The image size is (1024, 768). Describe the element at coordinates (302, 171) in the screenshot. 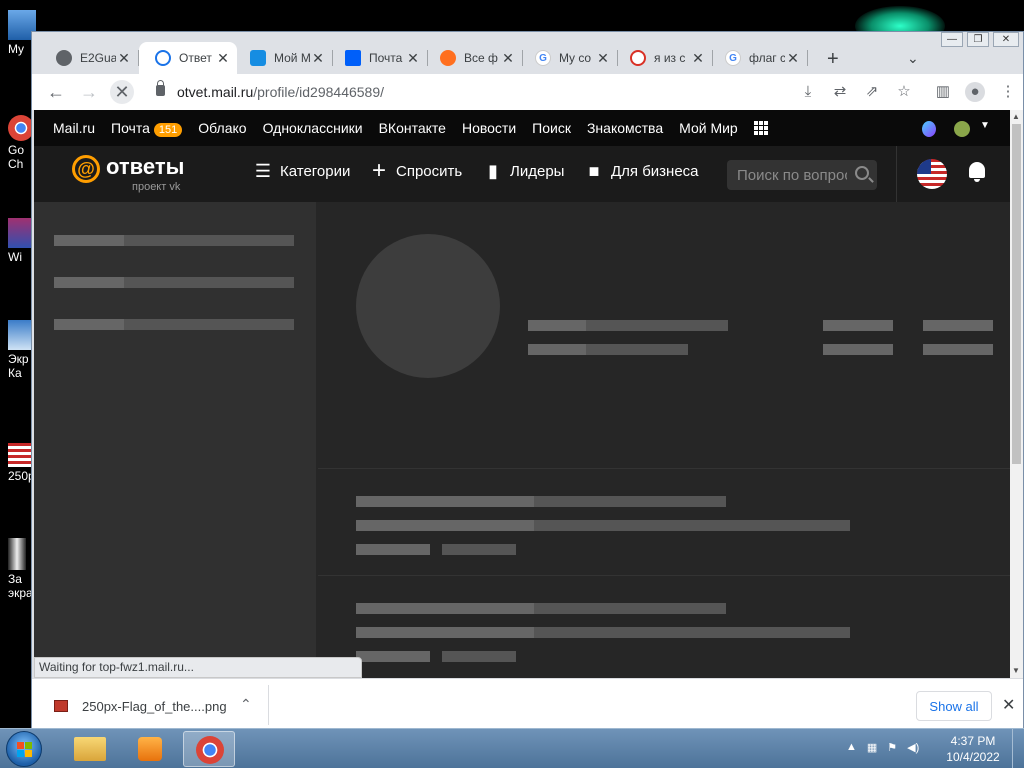

I see `nav-categories: ☰ Категории` at that location.